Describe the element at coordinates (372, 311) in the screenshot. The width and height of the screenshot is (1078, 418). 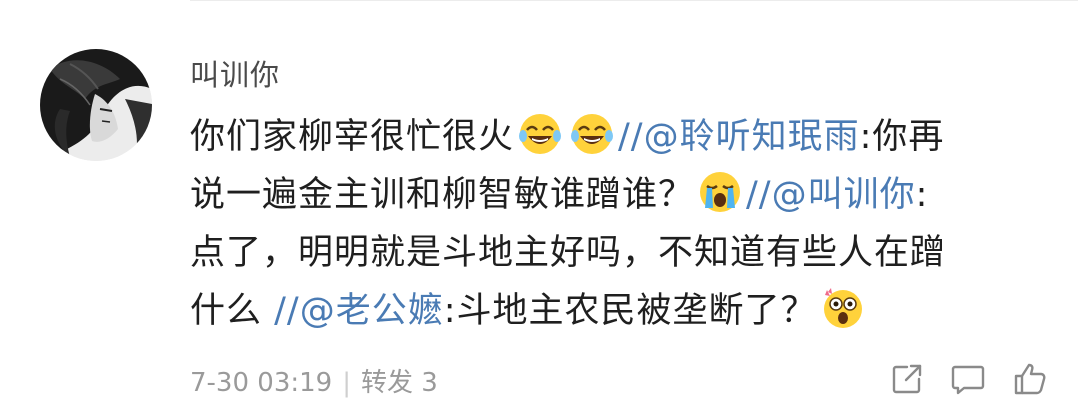
I see `mention-link: @老公嬷` at that location.